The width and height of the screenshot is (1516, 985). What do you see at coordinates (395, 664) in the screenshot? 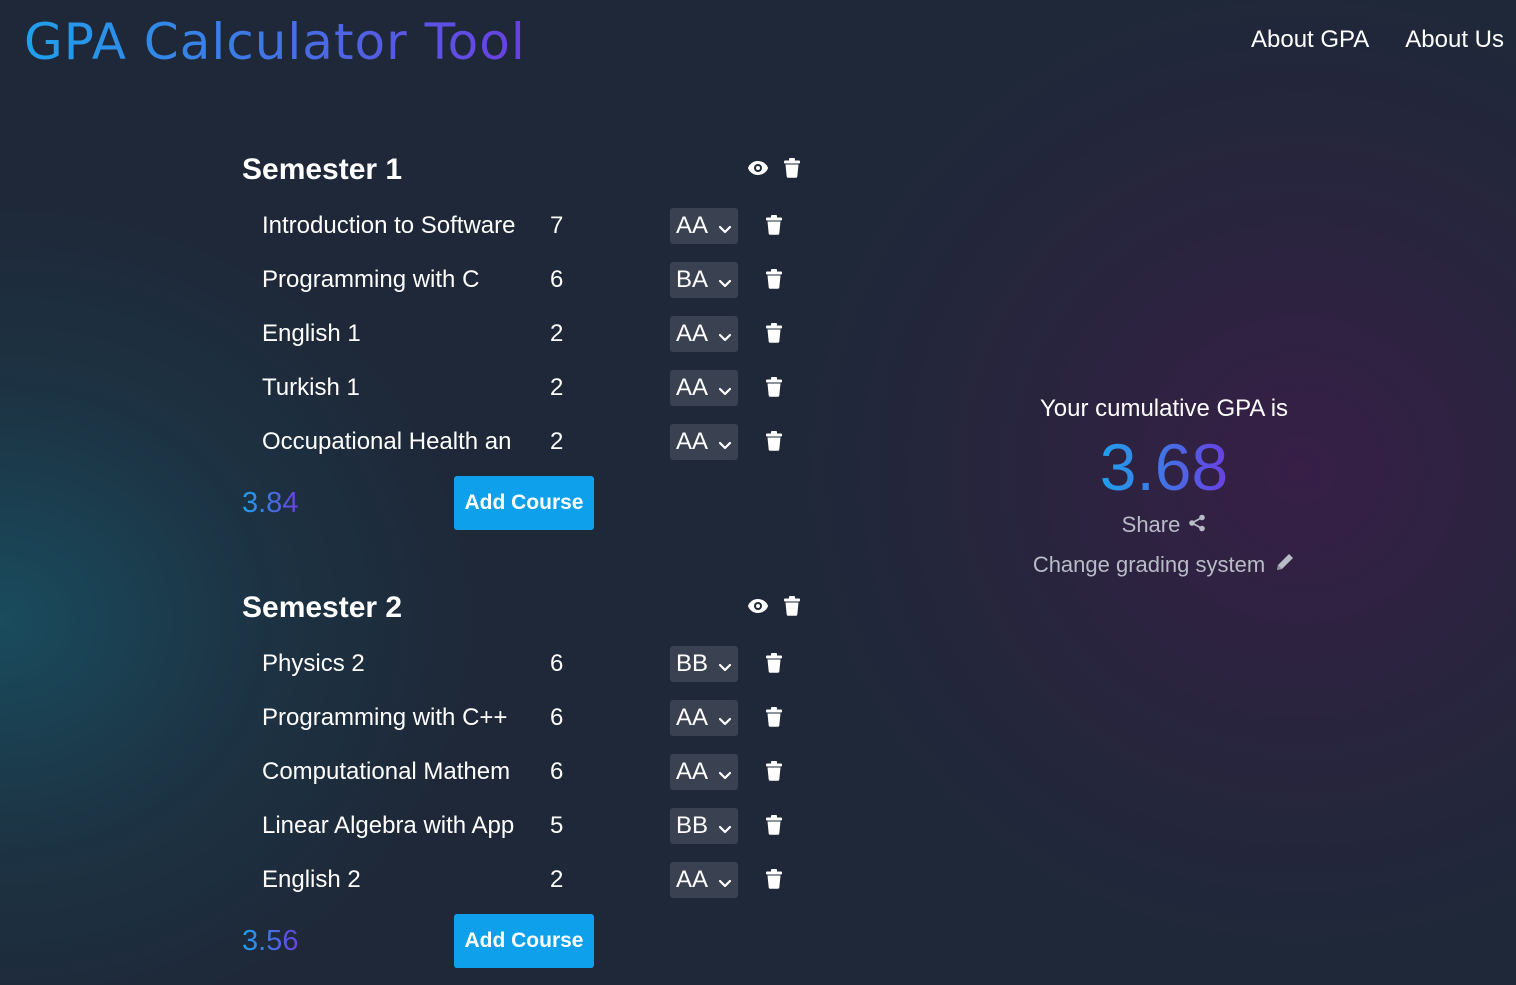
I see `course-name-input: Physics 2` at bounding box center [395, 664].